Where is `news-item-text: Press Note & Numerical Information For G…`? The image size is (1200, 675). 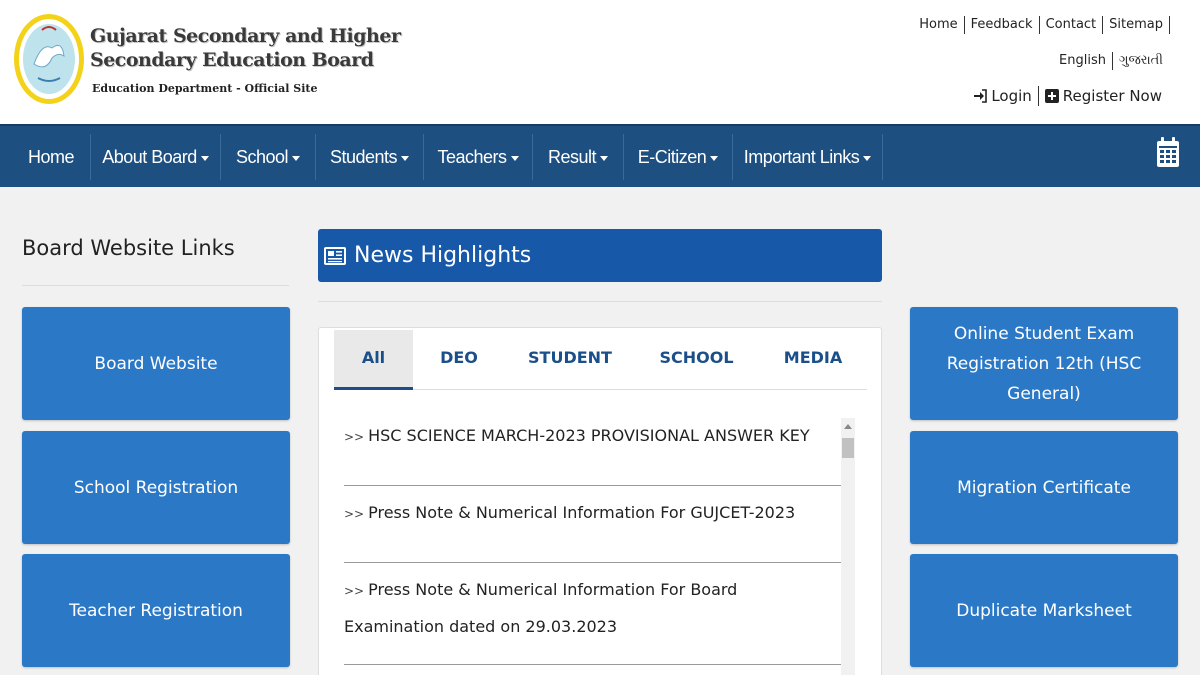
news-item-text: Press Note & Numerical Information For G… is located at coordinates (582, 512).